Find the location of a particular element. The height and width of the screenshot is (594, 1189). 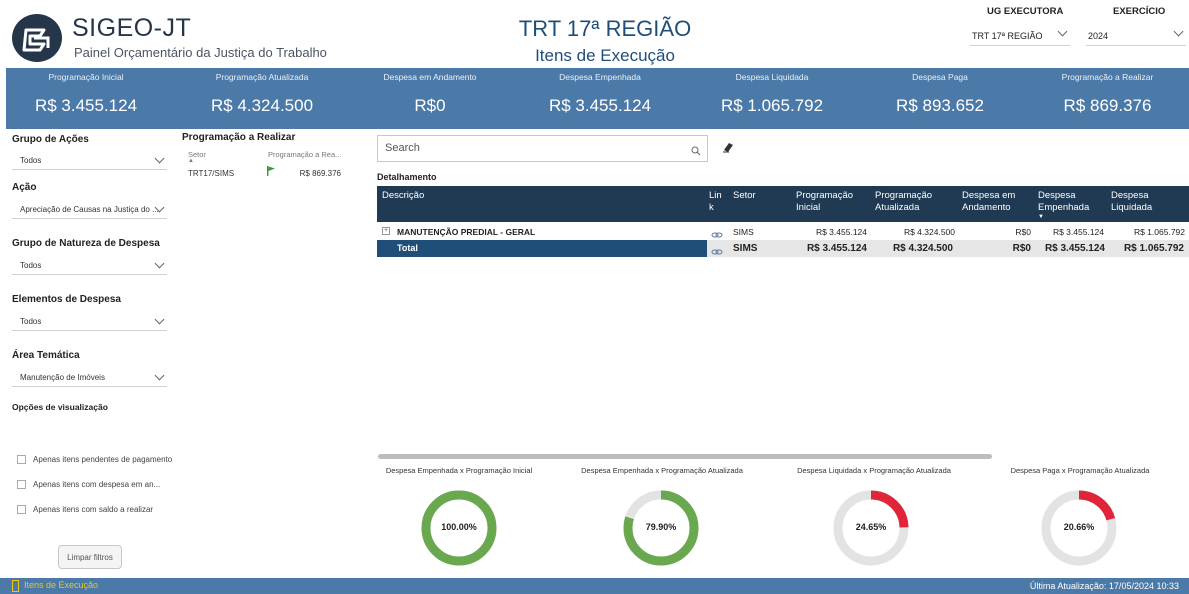

grupo-acoes-dropdown: Todos is located at coordinates (89, 160).